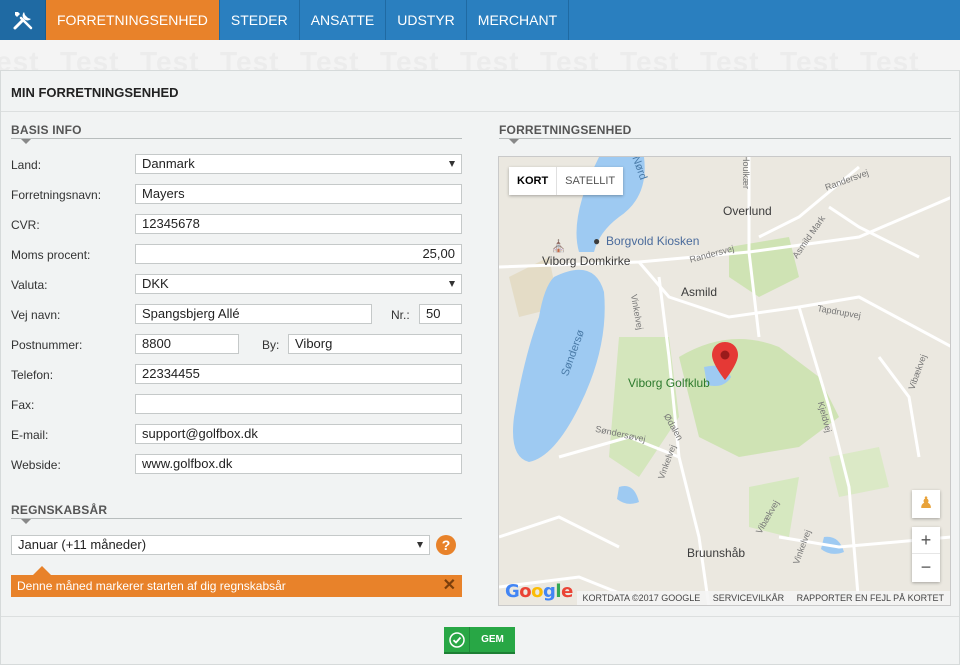 This screenshot has height=665, width=960. Describe the element at coordinates (298, 464) in the screenshot. I see `website-input: www.golfbox.dk` at that location.